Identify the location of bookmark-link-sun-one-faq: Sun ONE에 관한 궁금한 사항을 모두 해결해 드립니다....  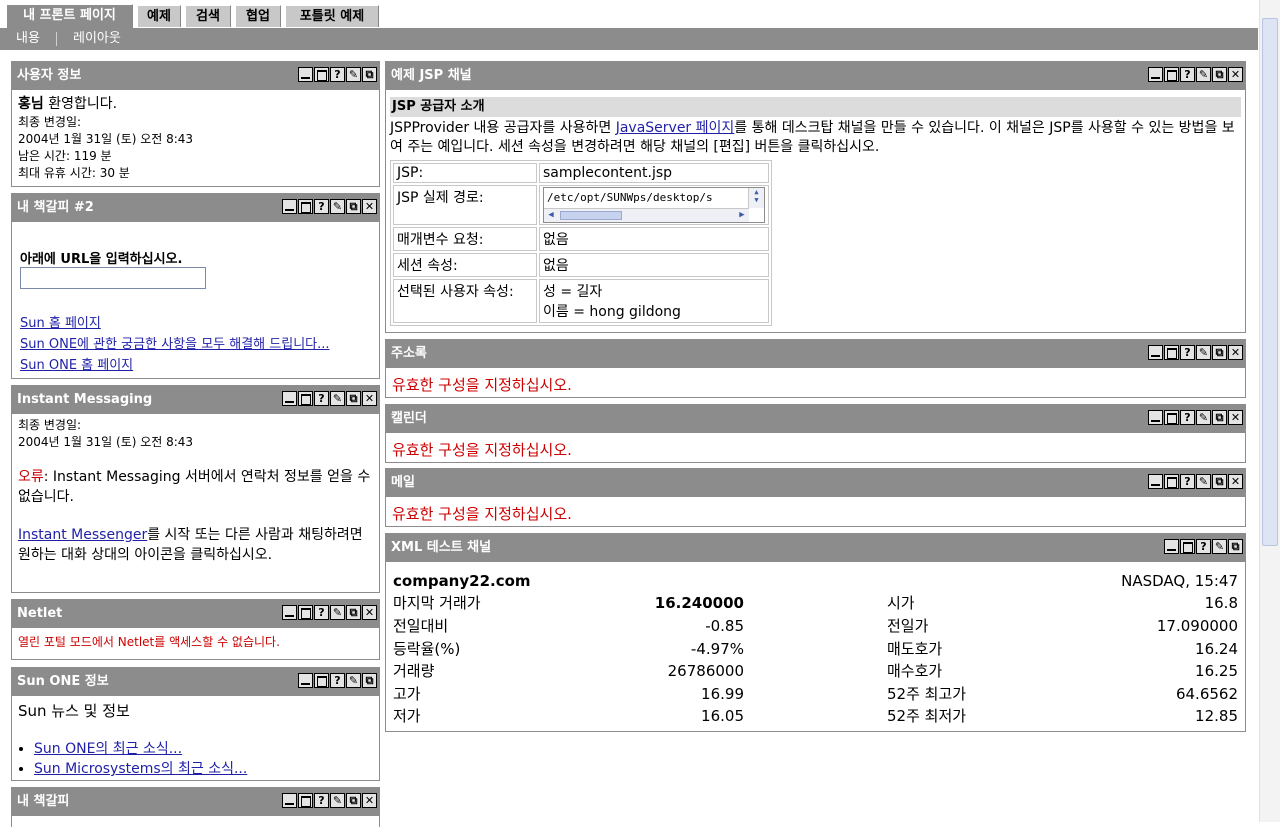
(175, 344).